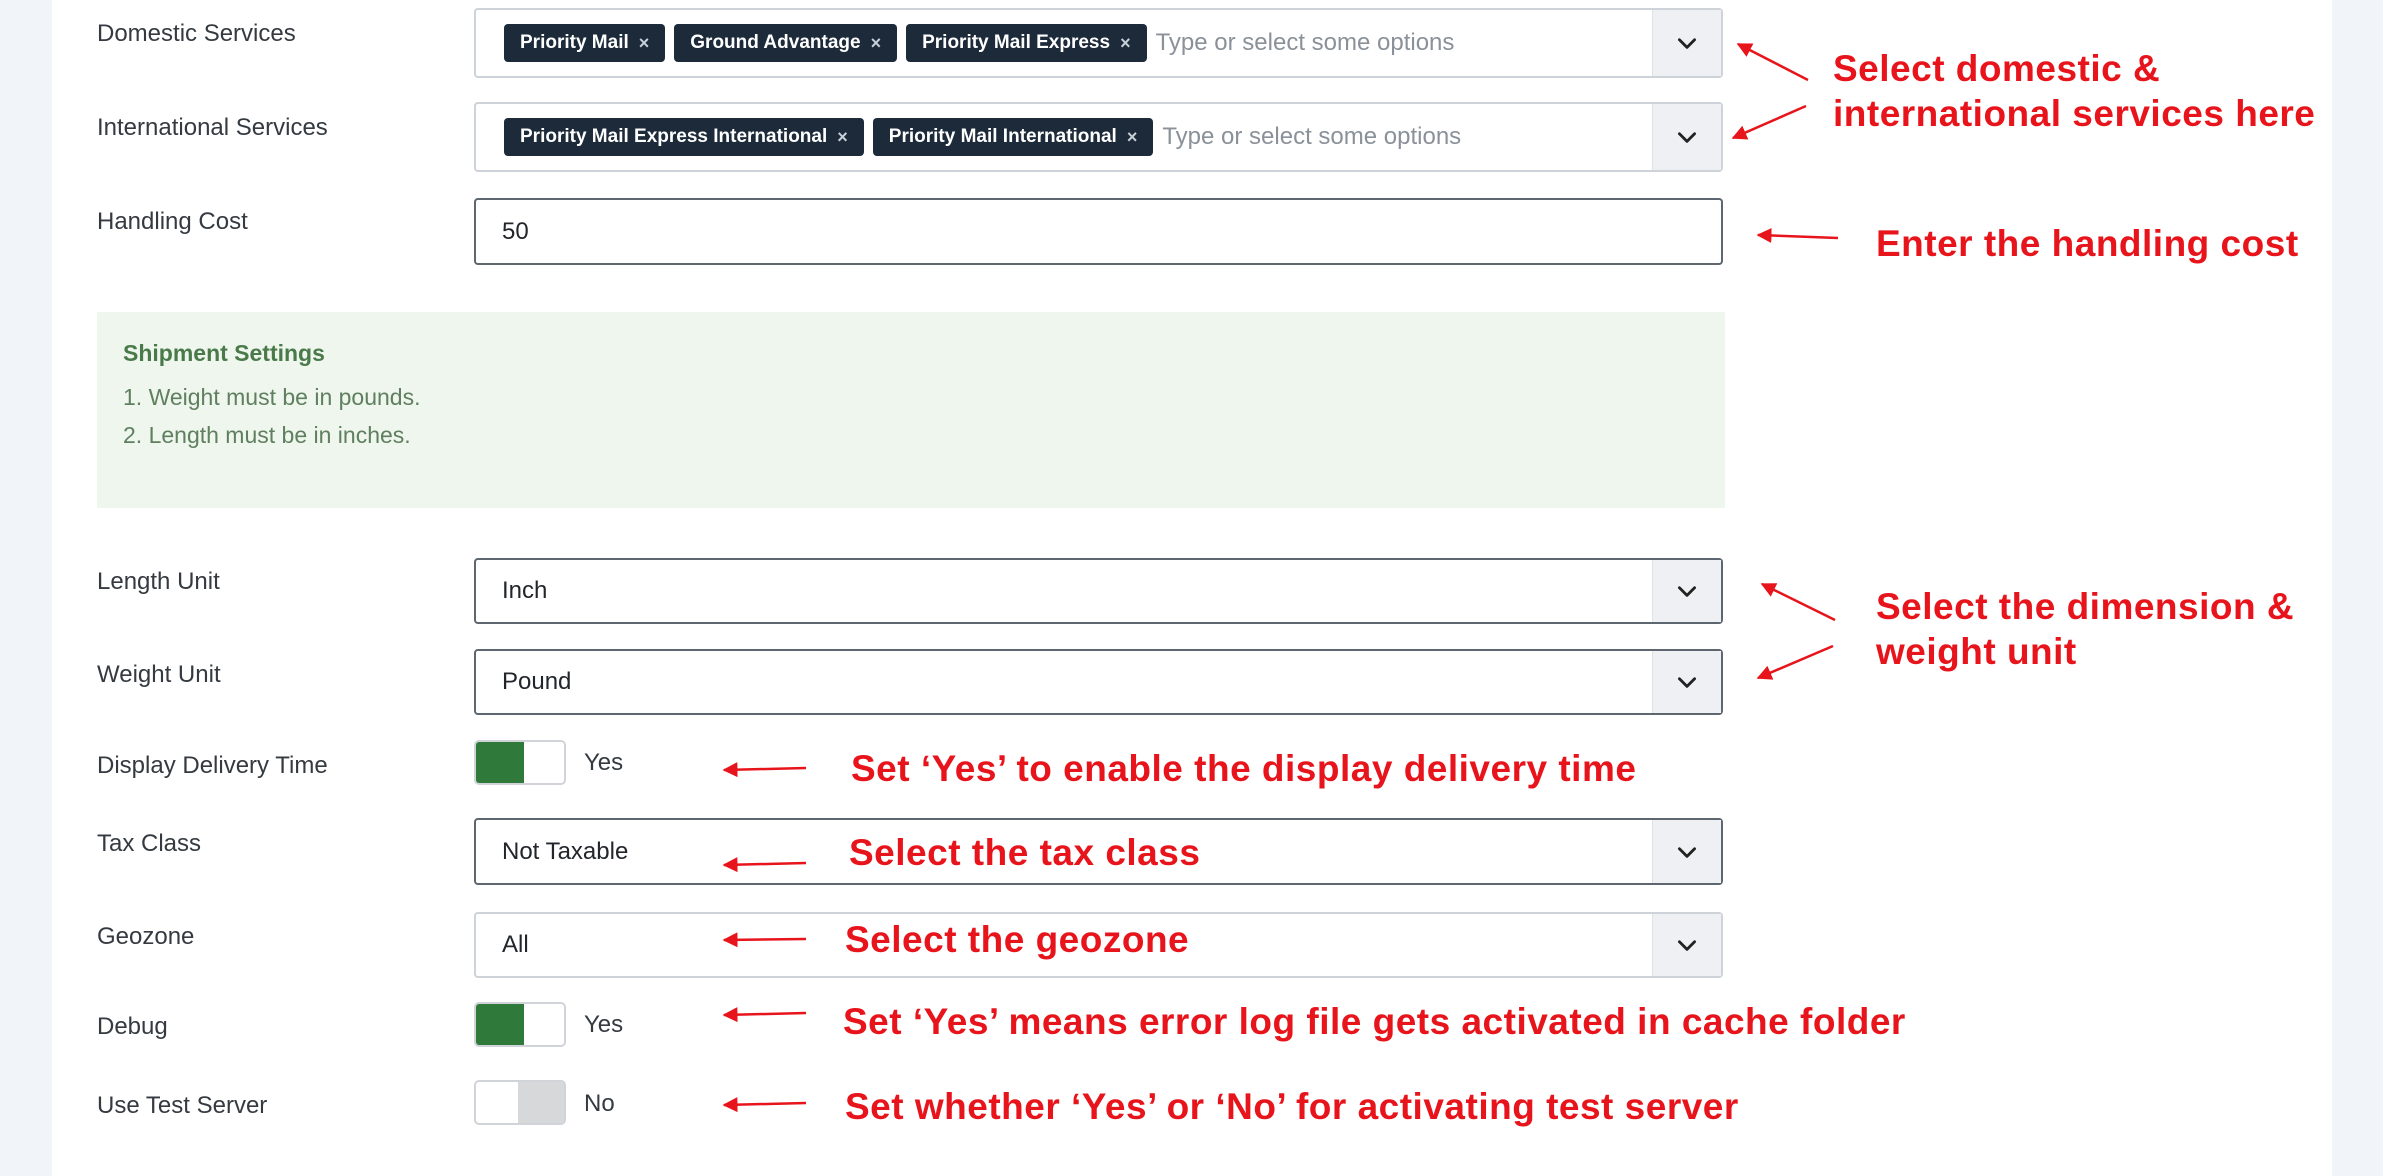  I want to click on annotation-line: weight unit, so click(1976, 651).